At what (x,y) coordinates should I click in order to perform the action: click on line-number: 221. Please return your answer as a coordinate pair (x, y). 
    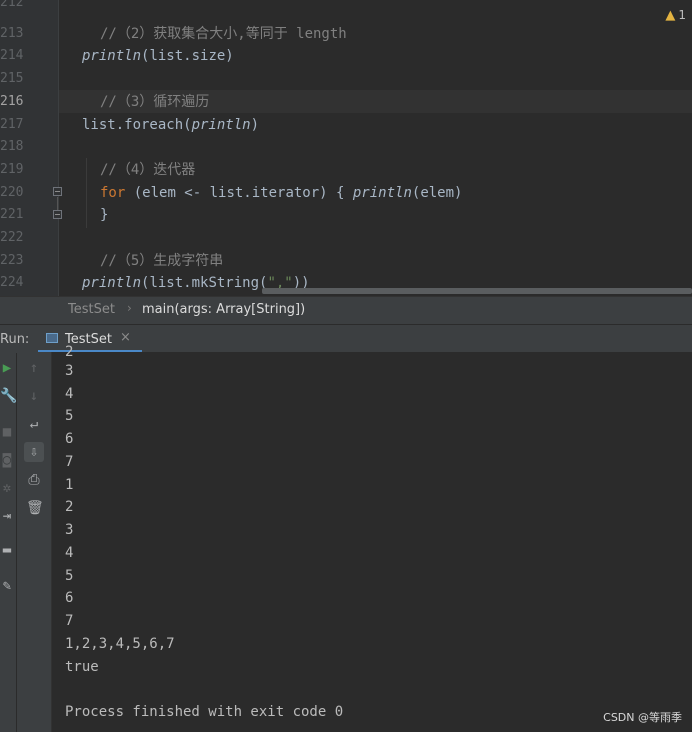
    Looking at the image, I should click on (12, 214).